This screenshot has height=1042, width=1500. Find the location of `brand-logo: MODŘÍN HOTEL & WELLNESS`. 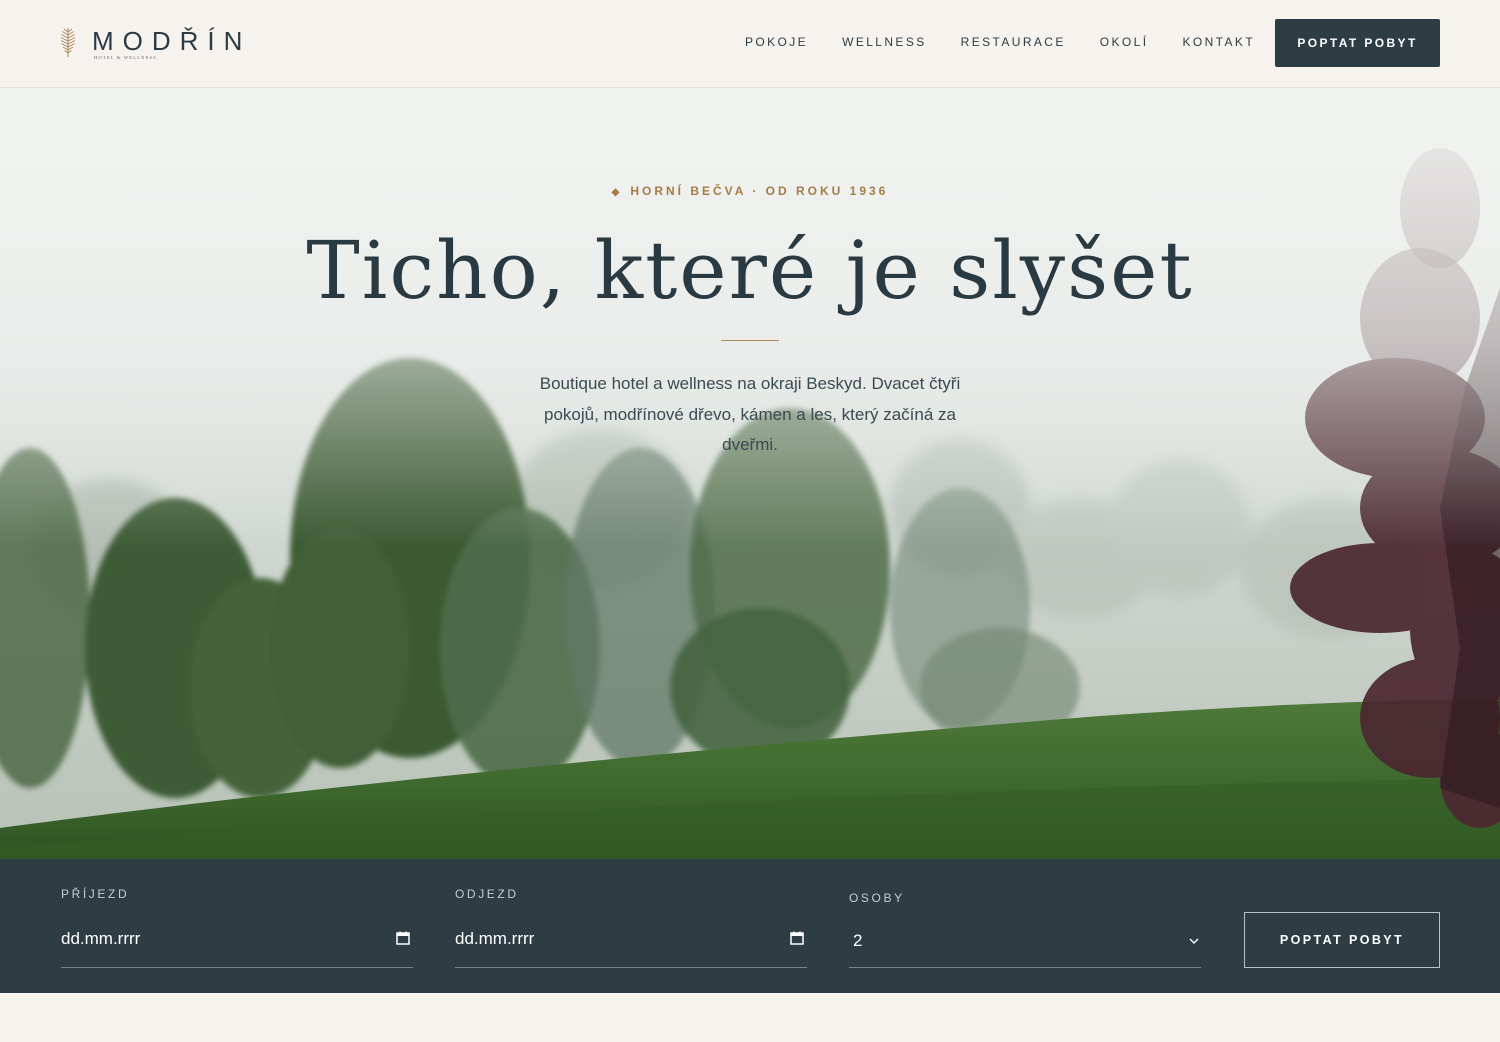

brand-logo: MODŘÍN HOTEL & WELLNESS is located at coordinates (154, 44).